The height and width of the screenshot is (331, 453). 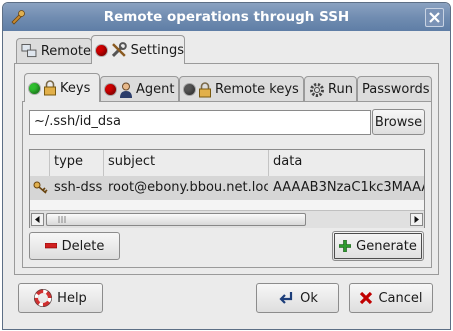 I want to click on tab-keys-label: Keys, so click(x=75, y=88).